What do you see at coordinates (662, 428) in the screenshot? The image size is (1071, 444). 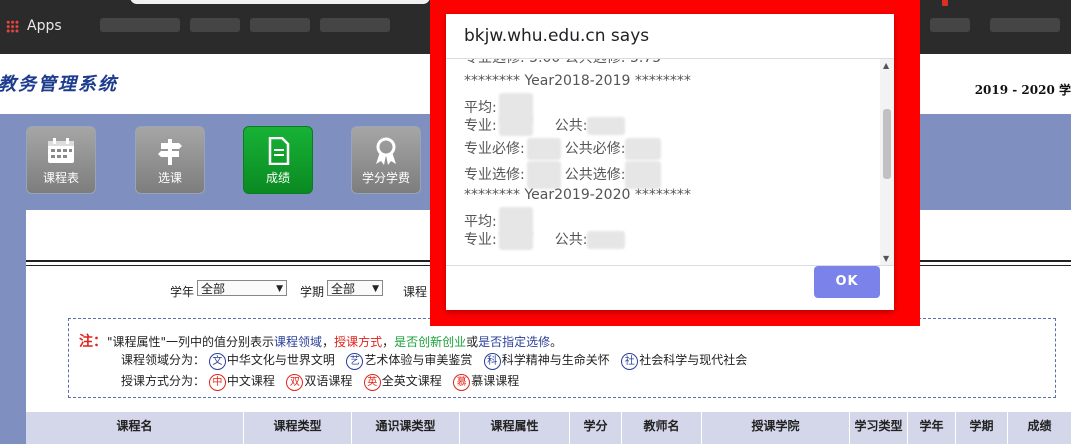 I see `column-header: 教师名` at bounding box center [662, 428].